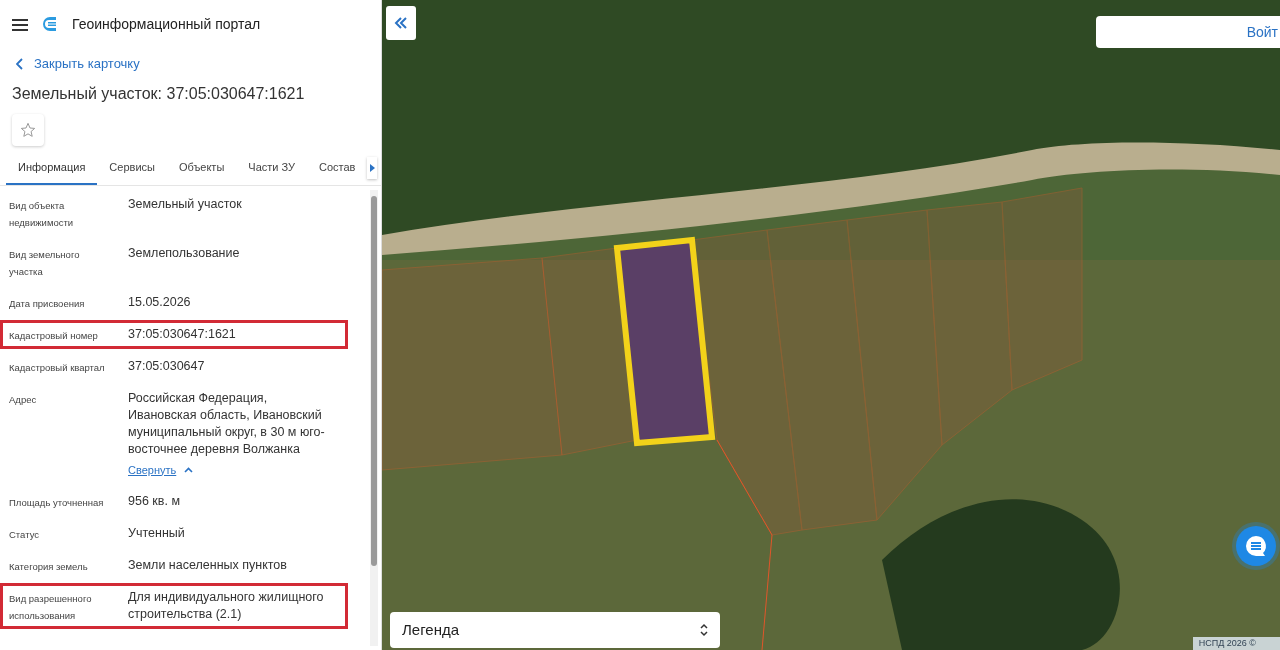 The width and height of the screenshot is (1280, 650). What do you see at coordinates (47, 303) in the screenshot?
I see `field-label: Дата присвоения` at bounding box center [47, 303].